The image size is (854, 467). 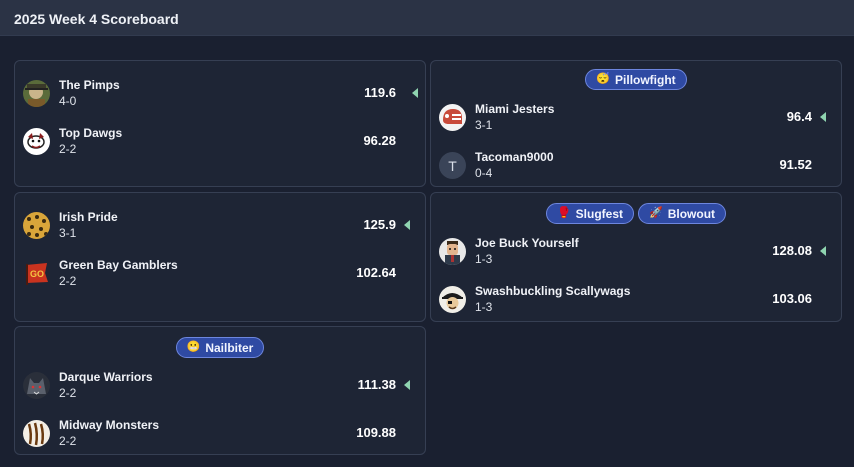 I want to click on team-row: T Tacoman9000 0-4 91.52, so click(x=636, y=167).